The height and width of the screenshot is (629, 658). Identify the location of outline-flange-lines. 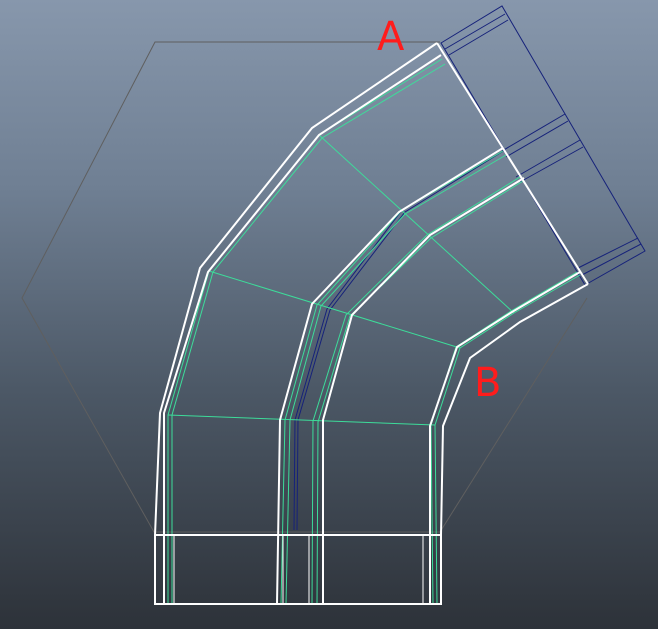
(298, 569).